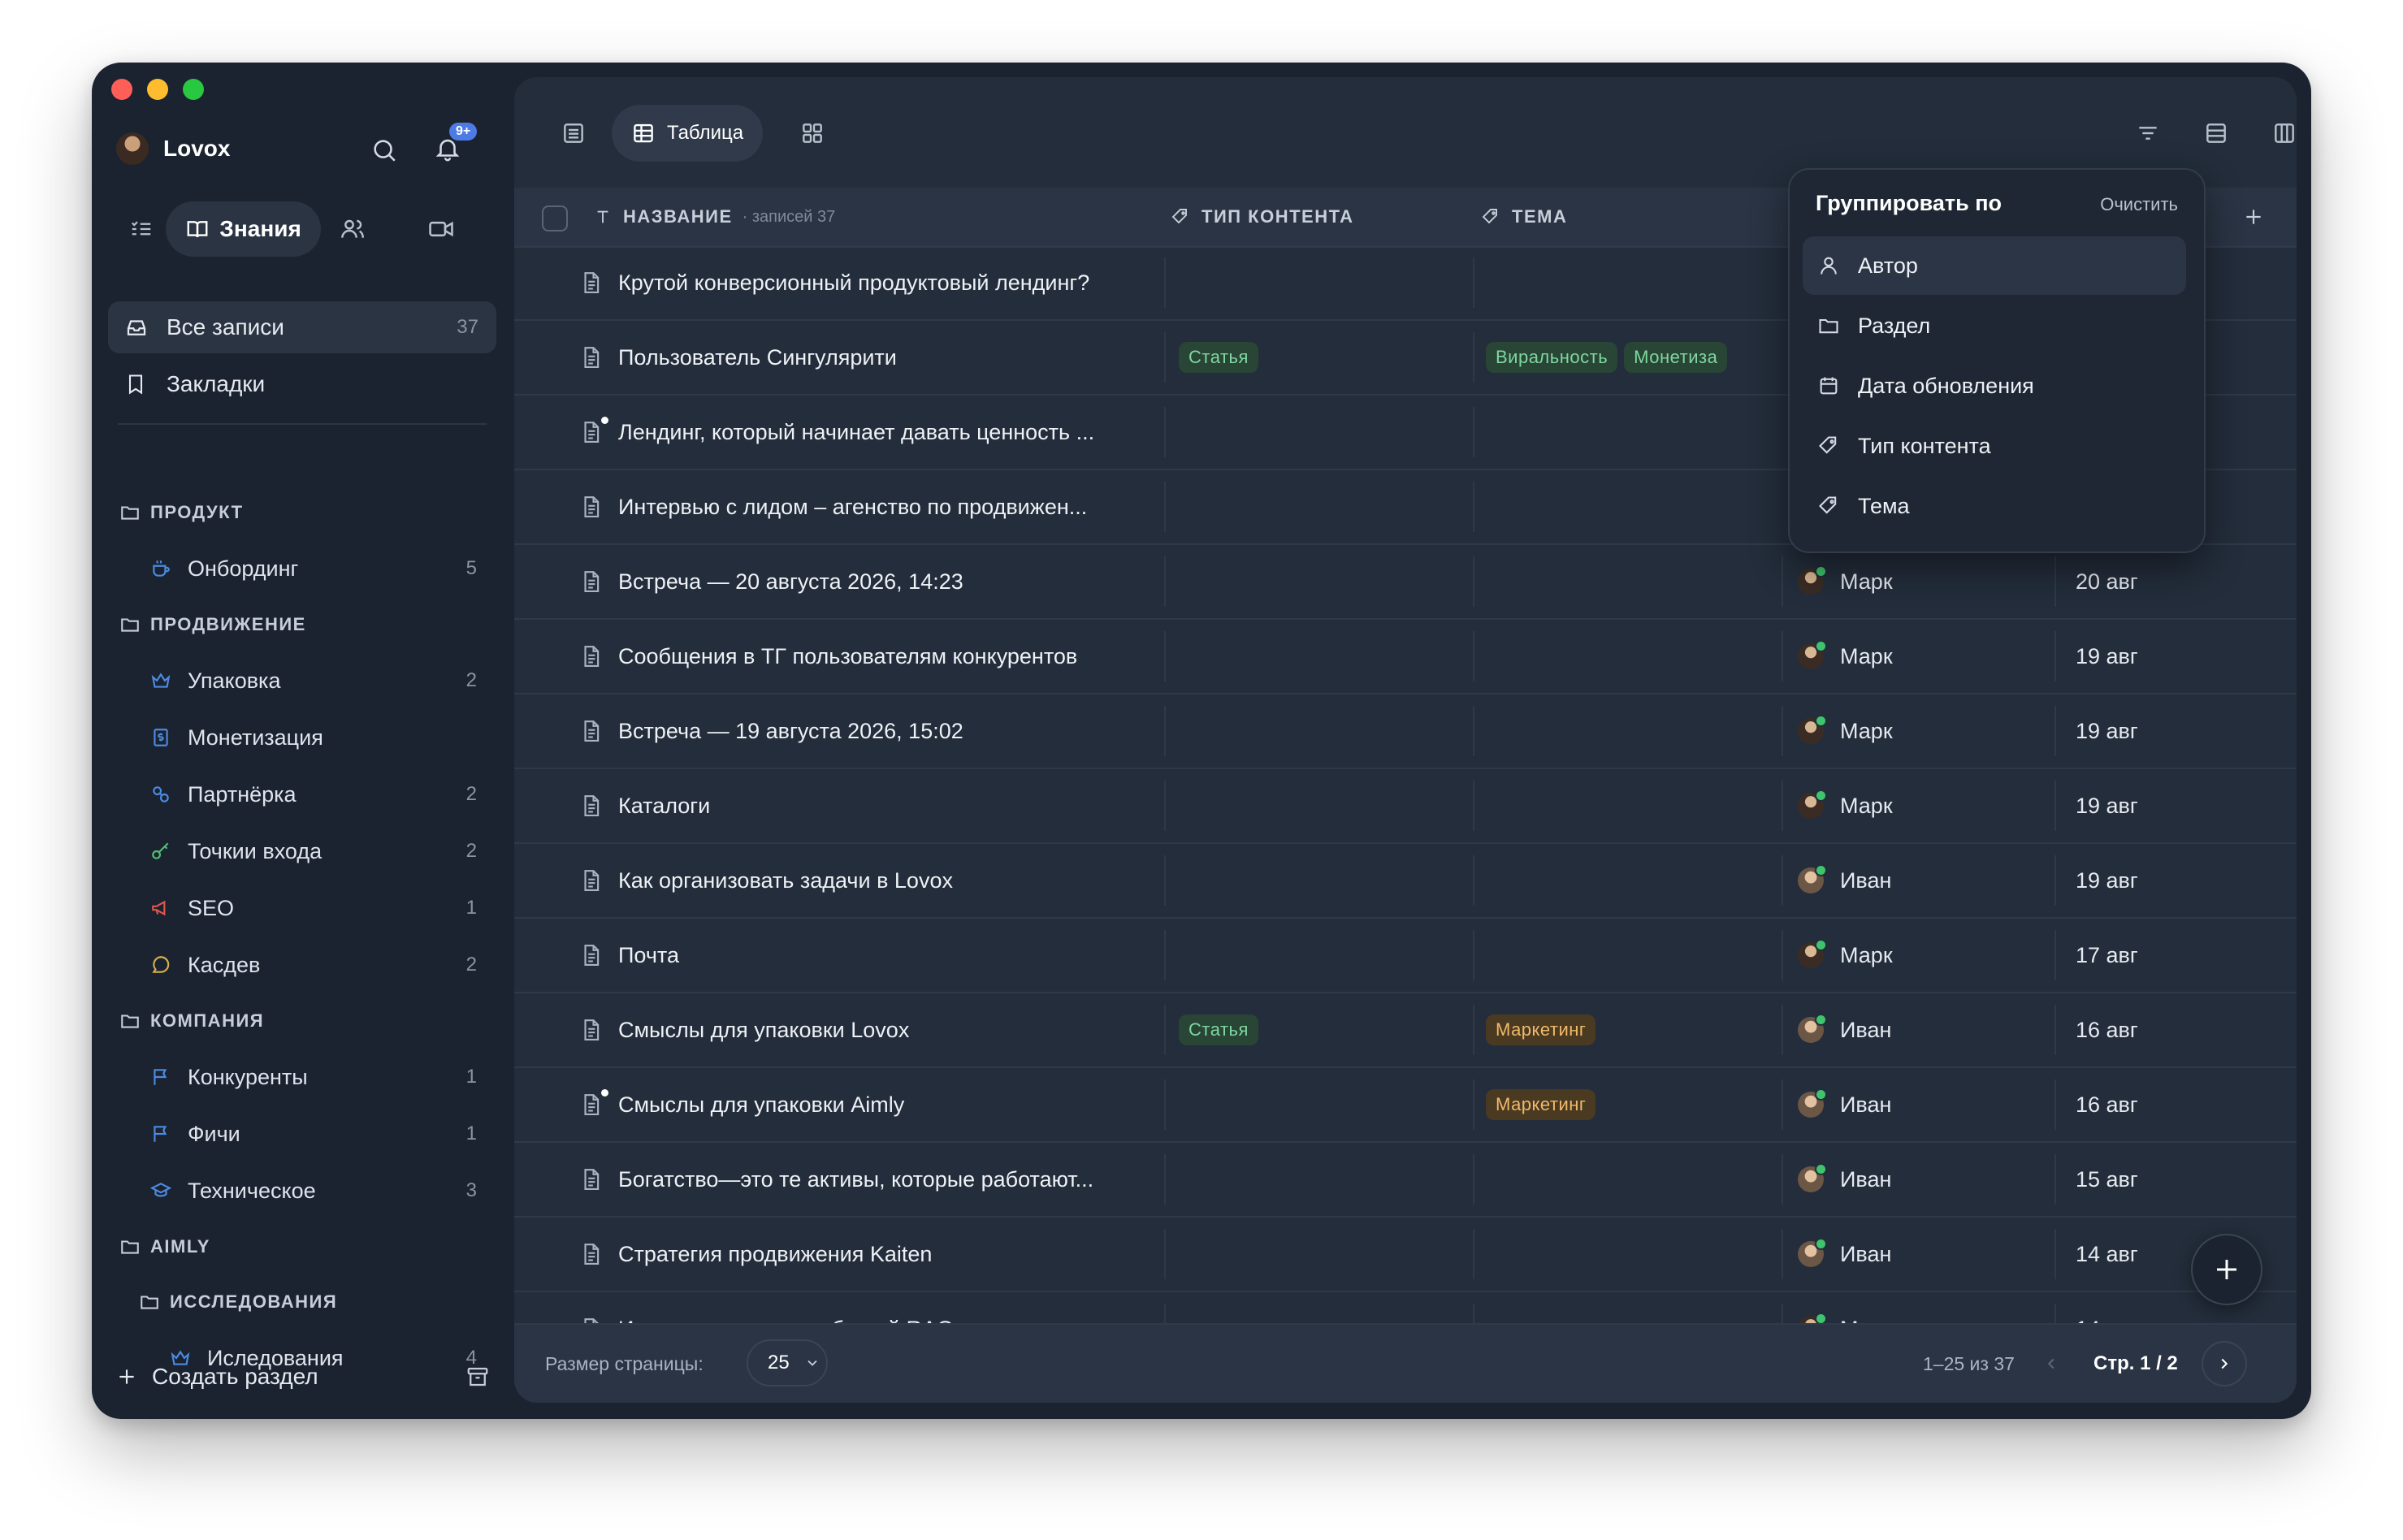 This screenshot has height=1540, width=2403. Describe the element at coordinates (1994, 506) in the screenshot. I see `group-by-option-theme: Тема` at that location.